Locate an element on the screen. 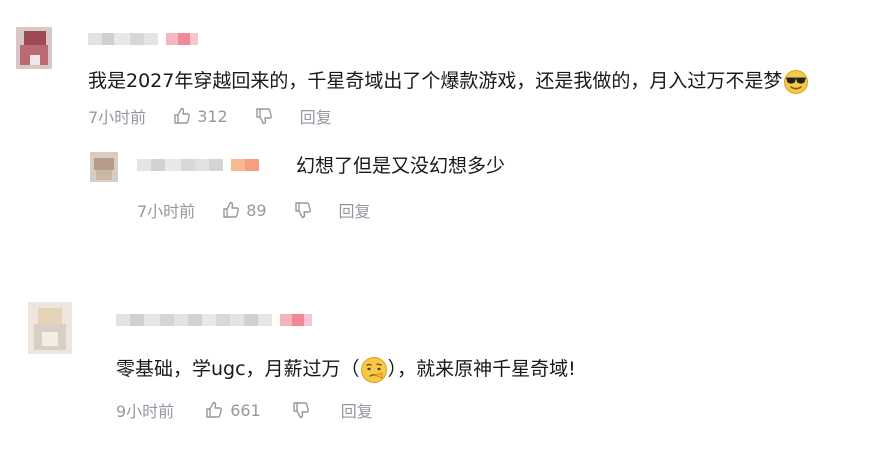  comment-meta: 7小时前 312 回复 is located at coordinates (210, 116).